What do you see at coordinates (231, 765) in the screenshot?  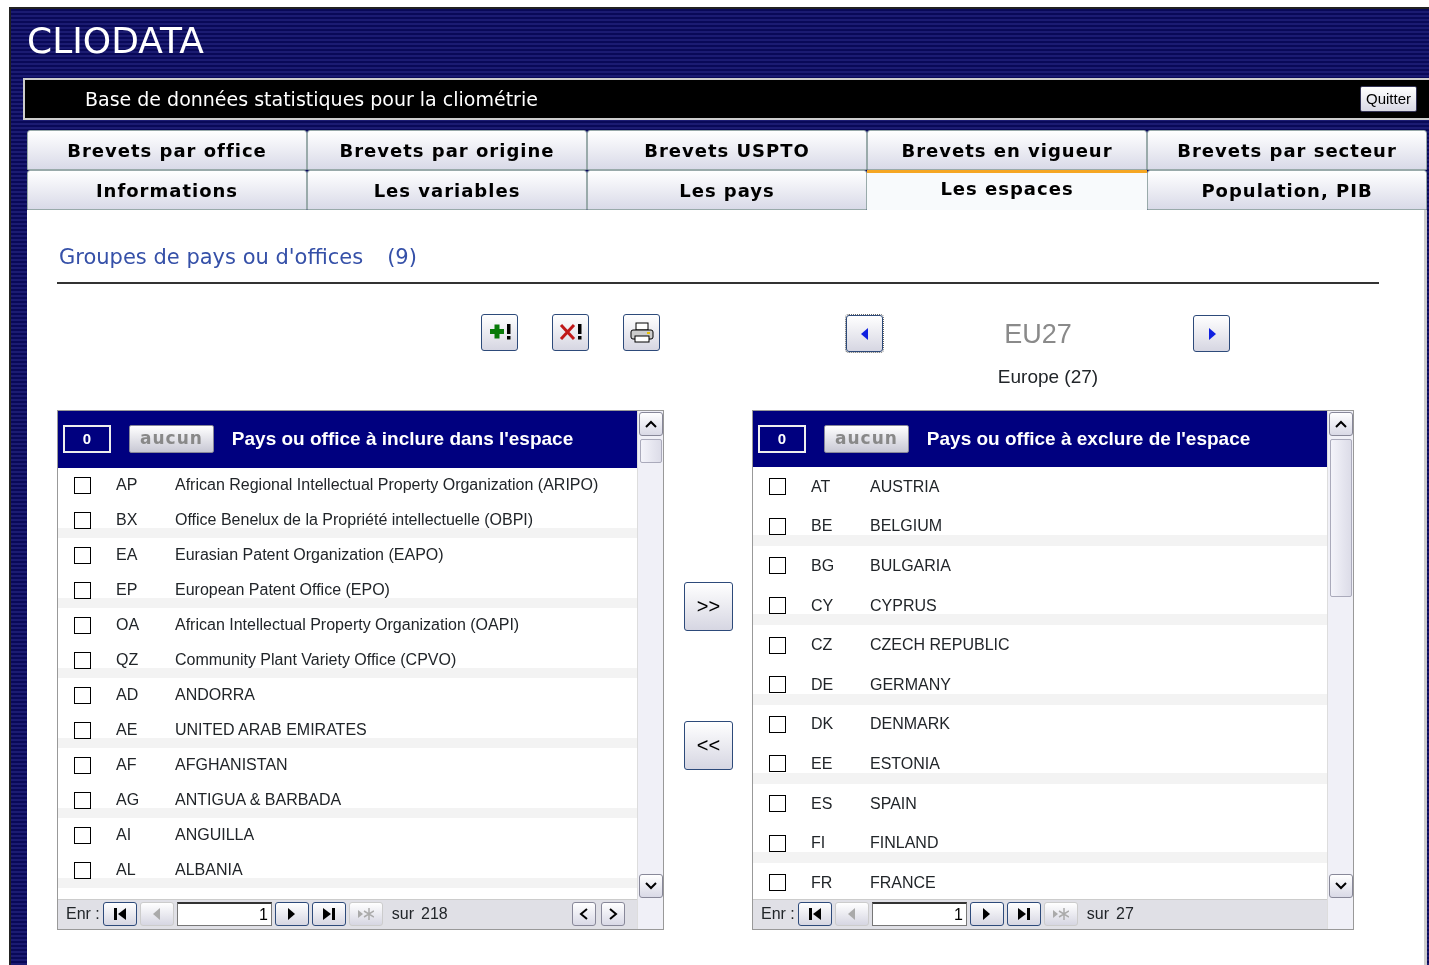 I see `country-name: AFGHANISTAN` at bounding box center [231, 765].